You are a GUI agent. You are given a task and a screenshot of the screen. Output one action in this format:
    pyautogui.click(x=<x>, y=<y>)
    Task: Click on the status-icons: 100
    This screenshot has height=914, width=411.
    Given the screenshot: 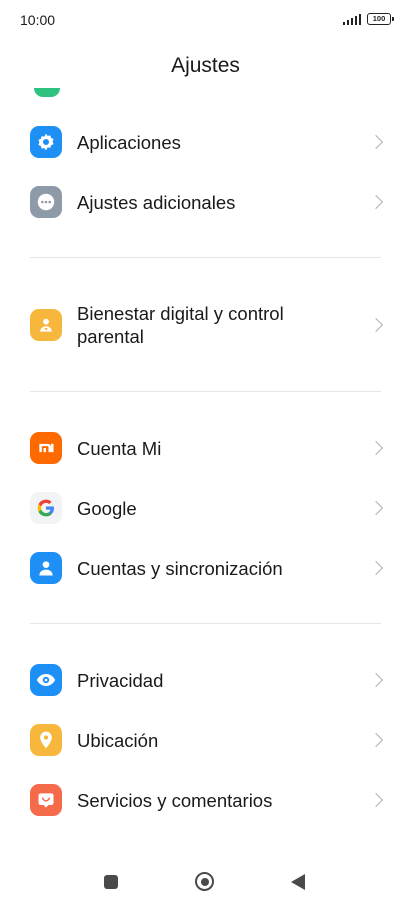 What is the action you would take?
    pyautogui.click(x=368, y=19)
    